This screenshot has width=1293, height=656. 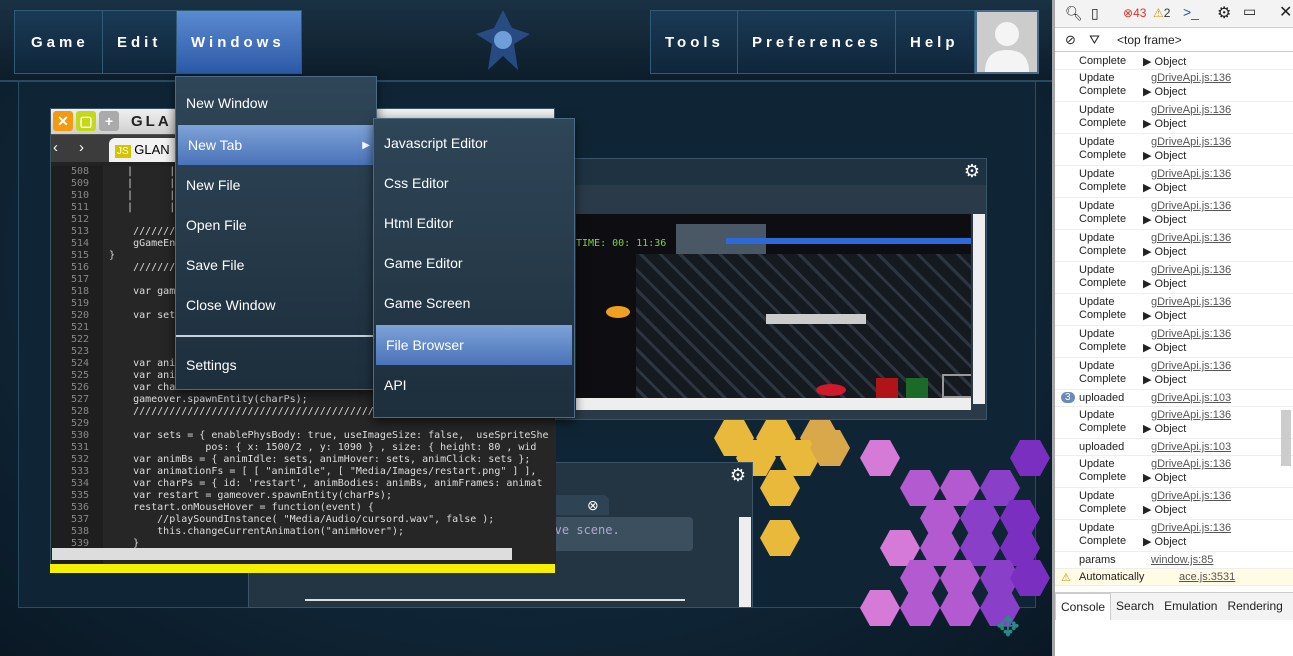 I want to click on tab-console: Console, so click(x=1083, y=606).